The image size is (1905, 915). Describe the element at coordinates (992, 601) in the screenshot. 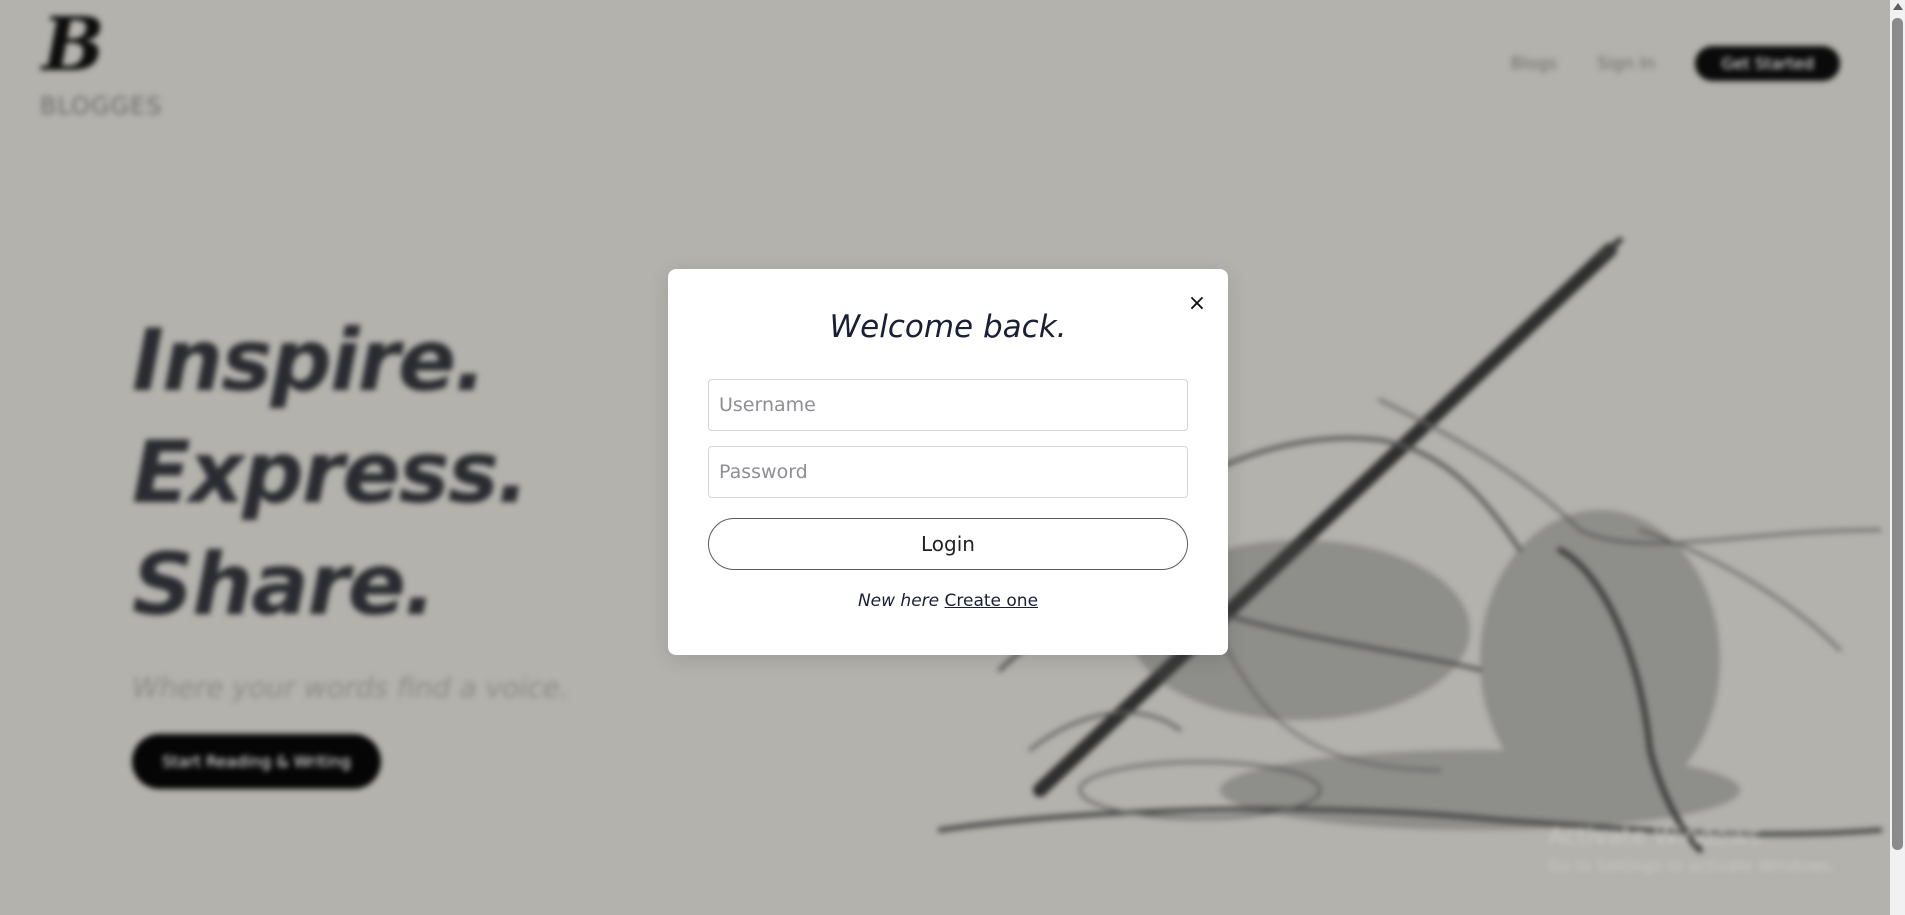

I see `create-account-link: Create one` at that location.